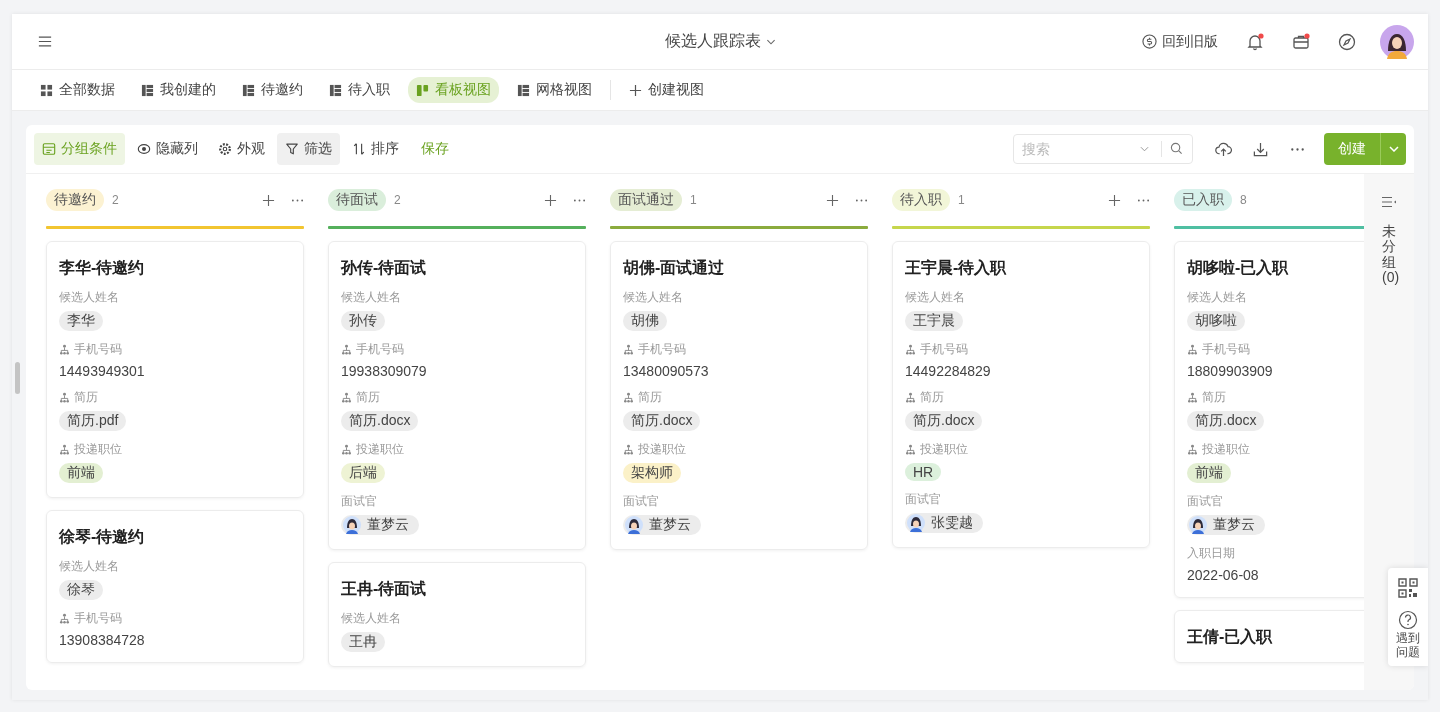  Describe the element at coordinates (944, 523) in the screenshot. I see `person-tag: 张雯越` at that location.